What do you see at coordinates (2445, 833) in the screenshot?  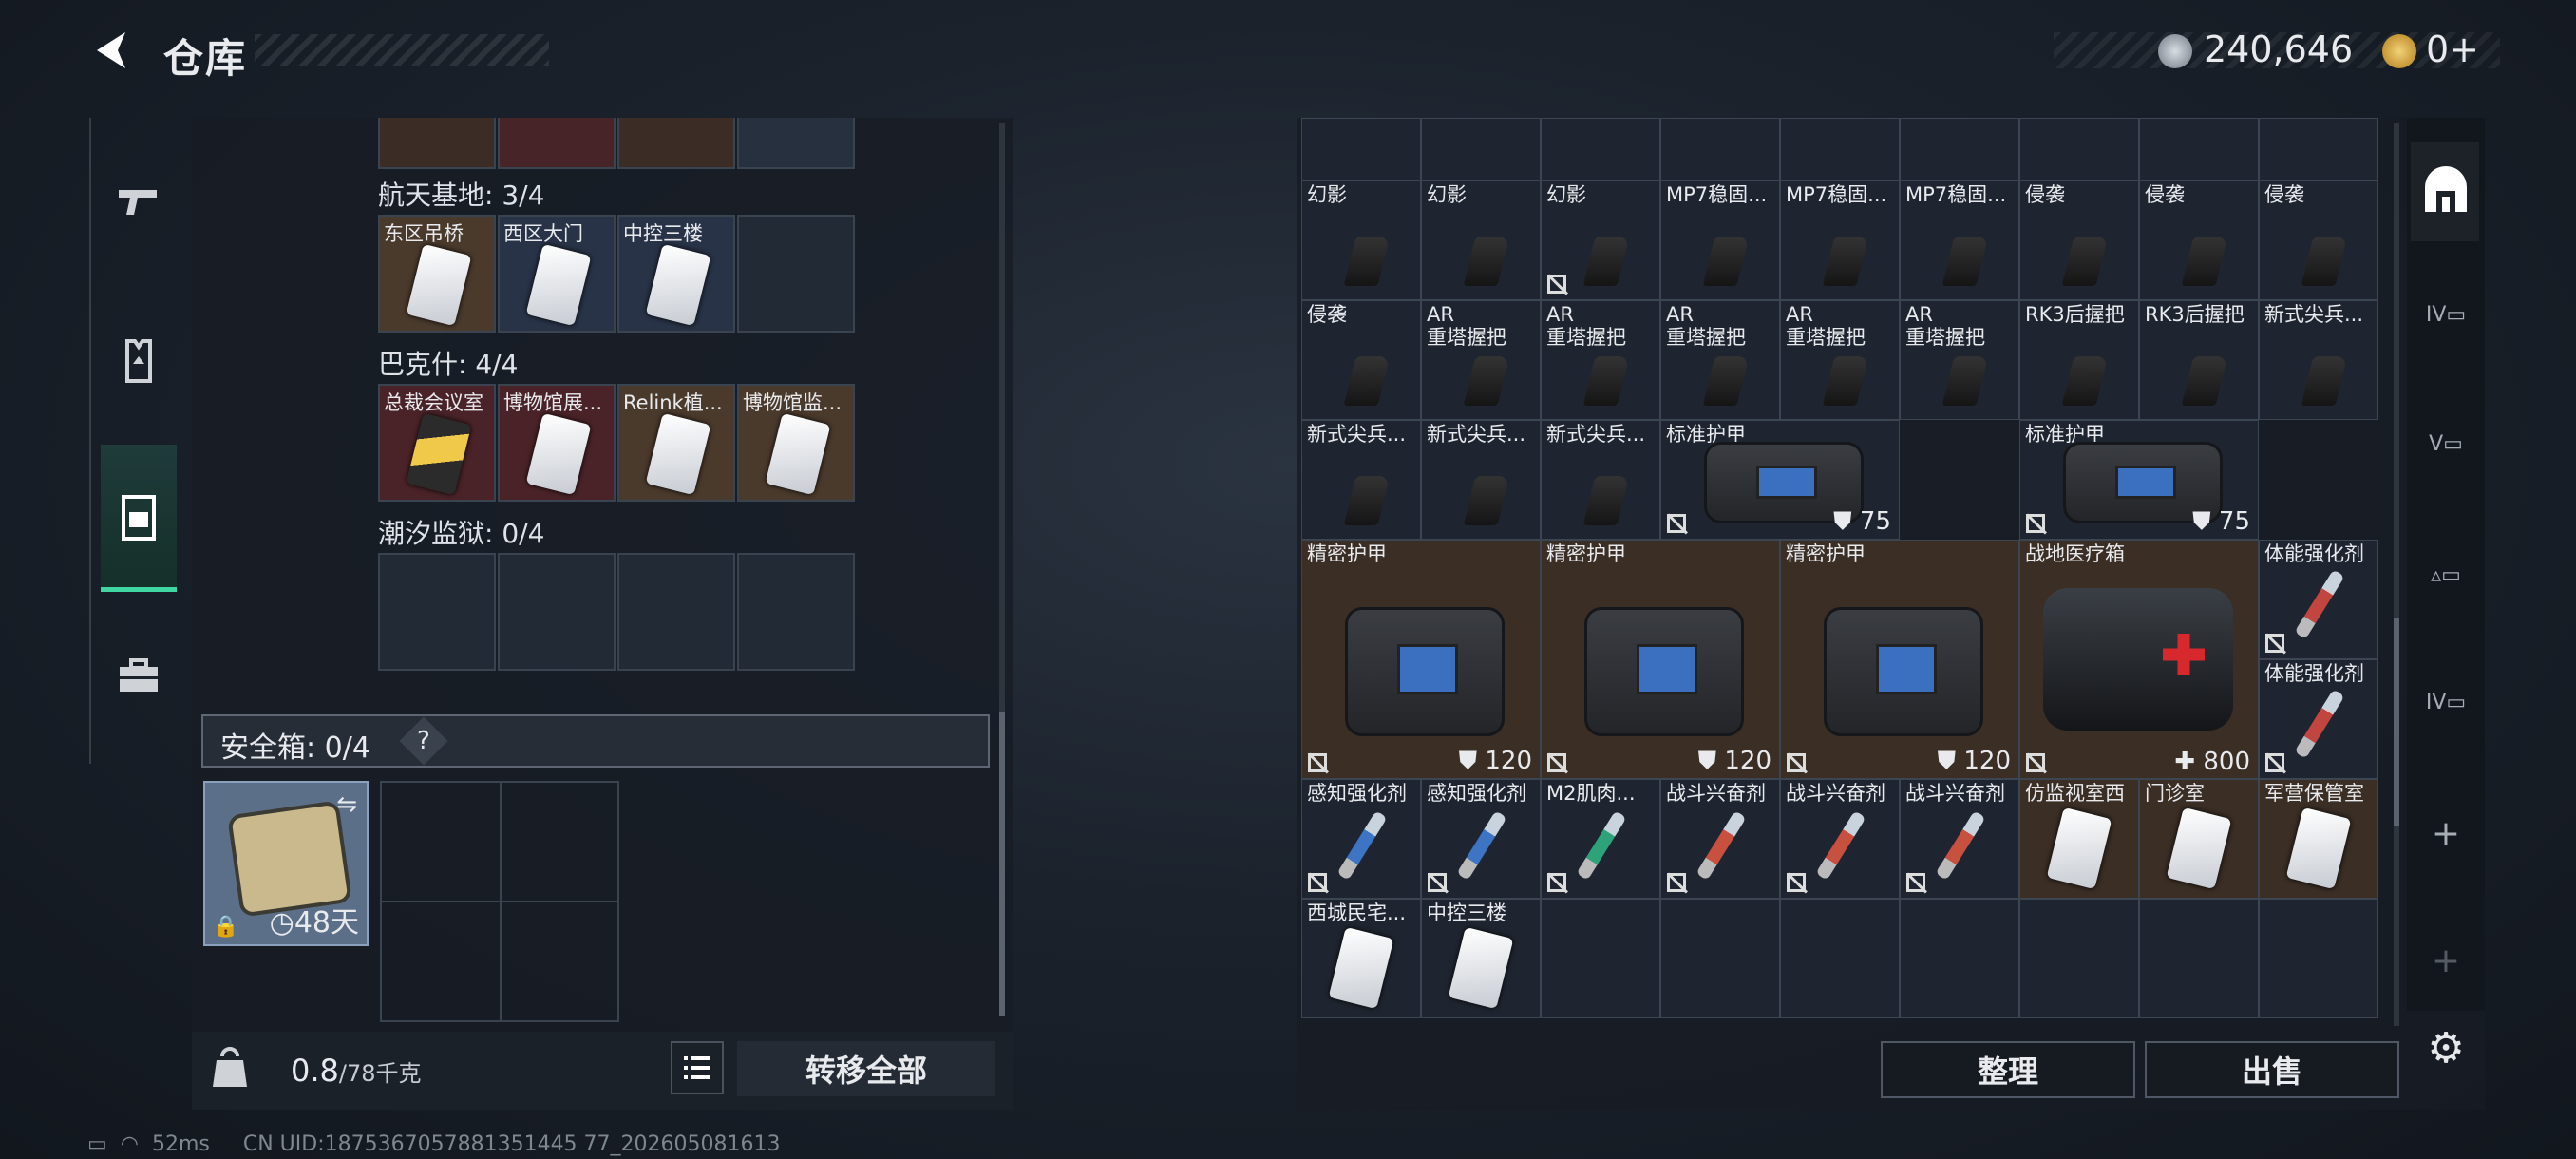 I see `add-tab-button: +` at bounding box center [2445, 833].